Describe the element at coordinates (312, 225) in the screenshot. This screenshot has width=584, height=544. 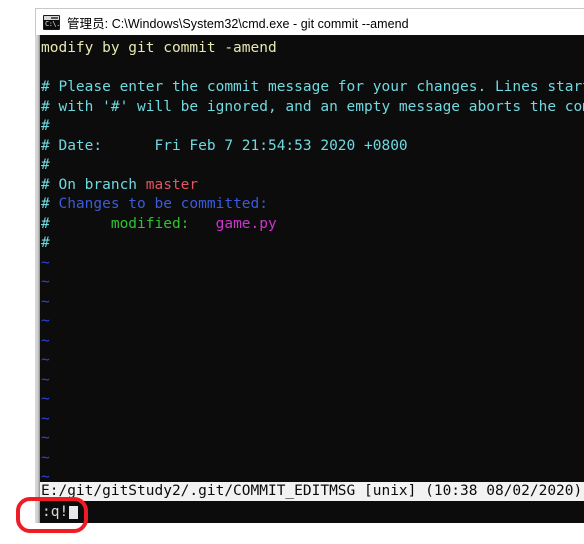
I see `vim-line: # modified: game.py` at that location.